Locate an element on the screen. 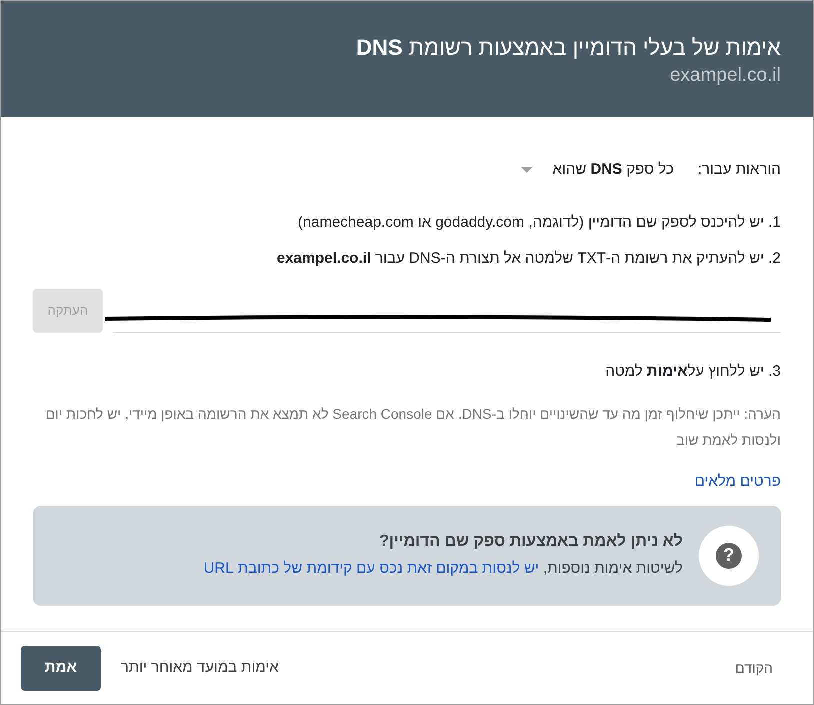  question-icon: ? is located at coordinates (729, 555).